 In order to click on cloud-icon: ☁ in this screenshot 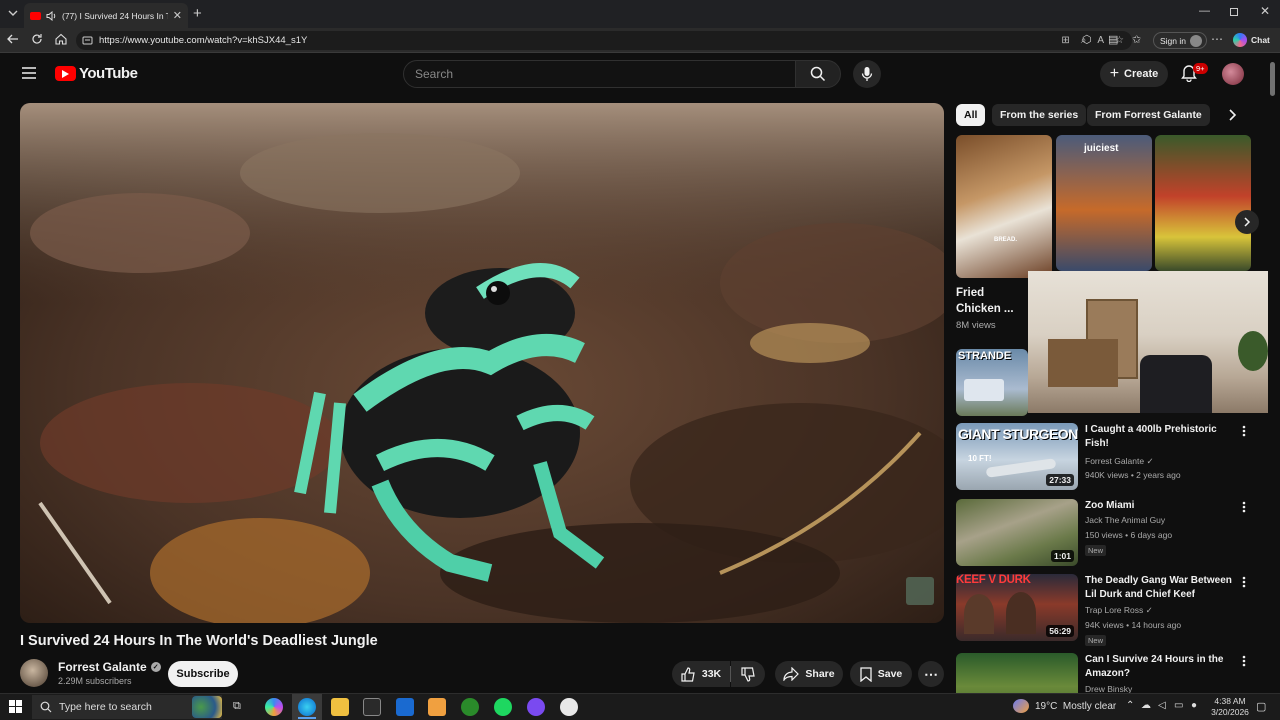, I will do `click(1146, 705)`.